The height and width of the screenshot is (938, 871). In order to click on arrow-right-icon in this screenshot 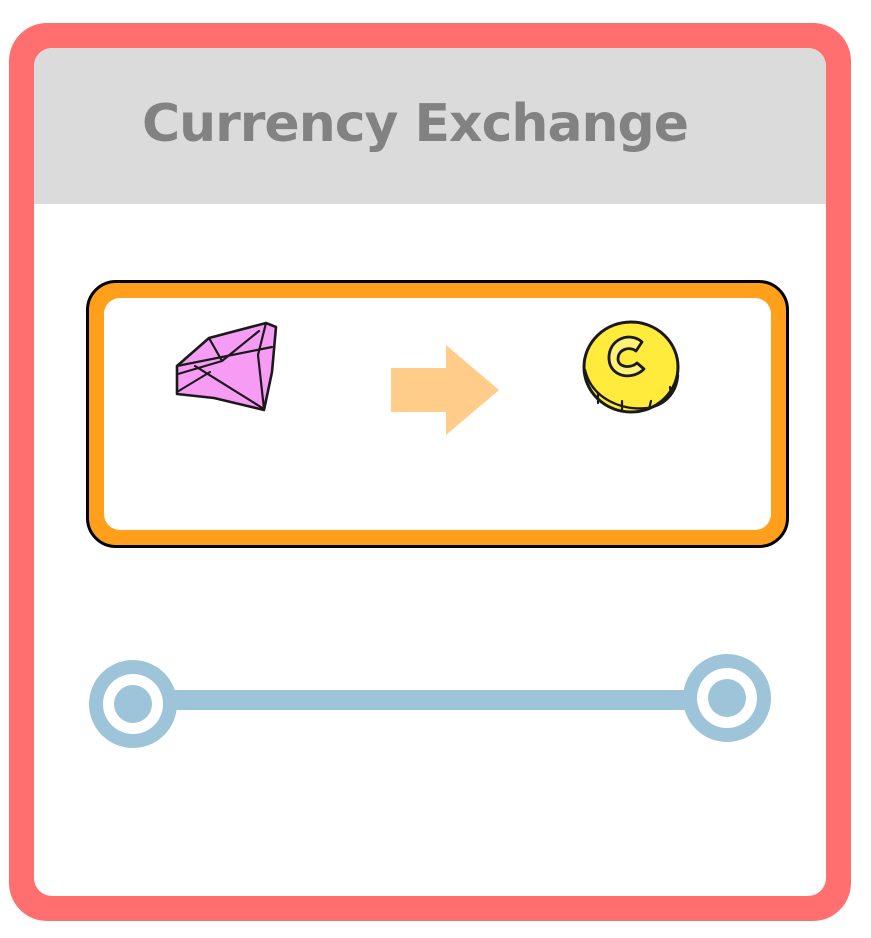, I will do `click(445, 390)`.